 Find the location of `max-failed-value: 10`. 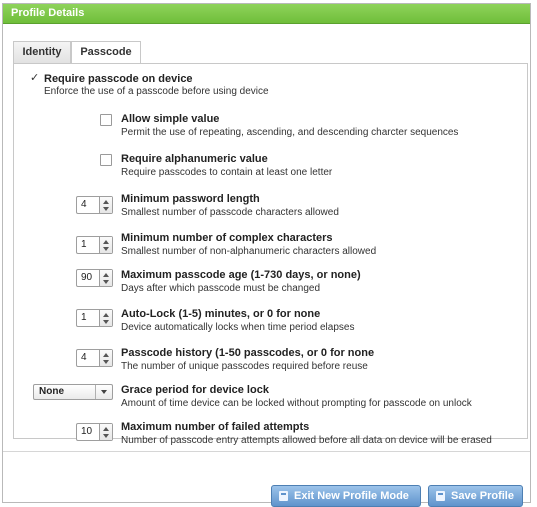

max-failed-value: 10 is located at coordinates (87, 431).